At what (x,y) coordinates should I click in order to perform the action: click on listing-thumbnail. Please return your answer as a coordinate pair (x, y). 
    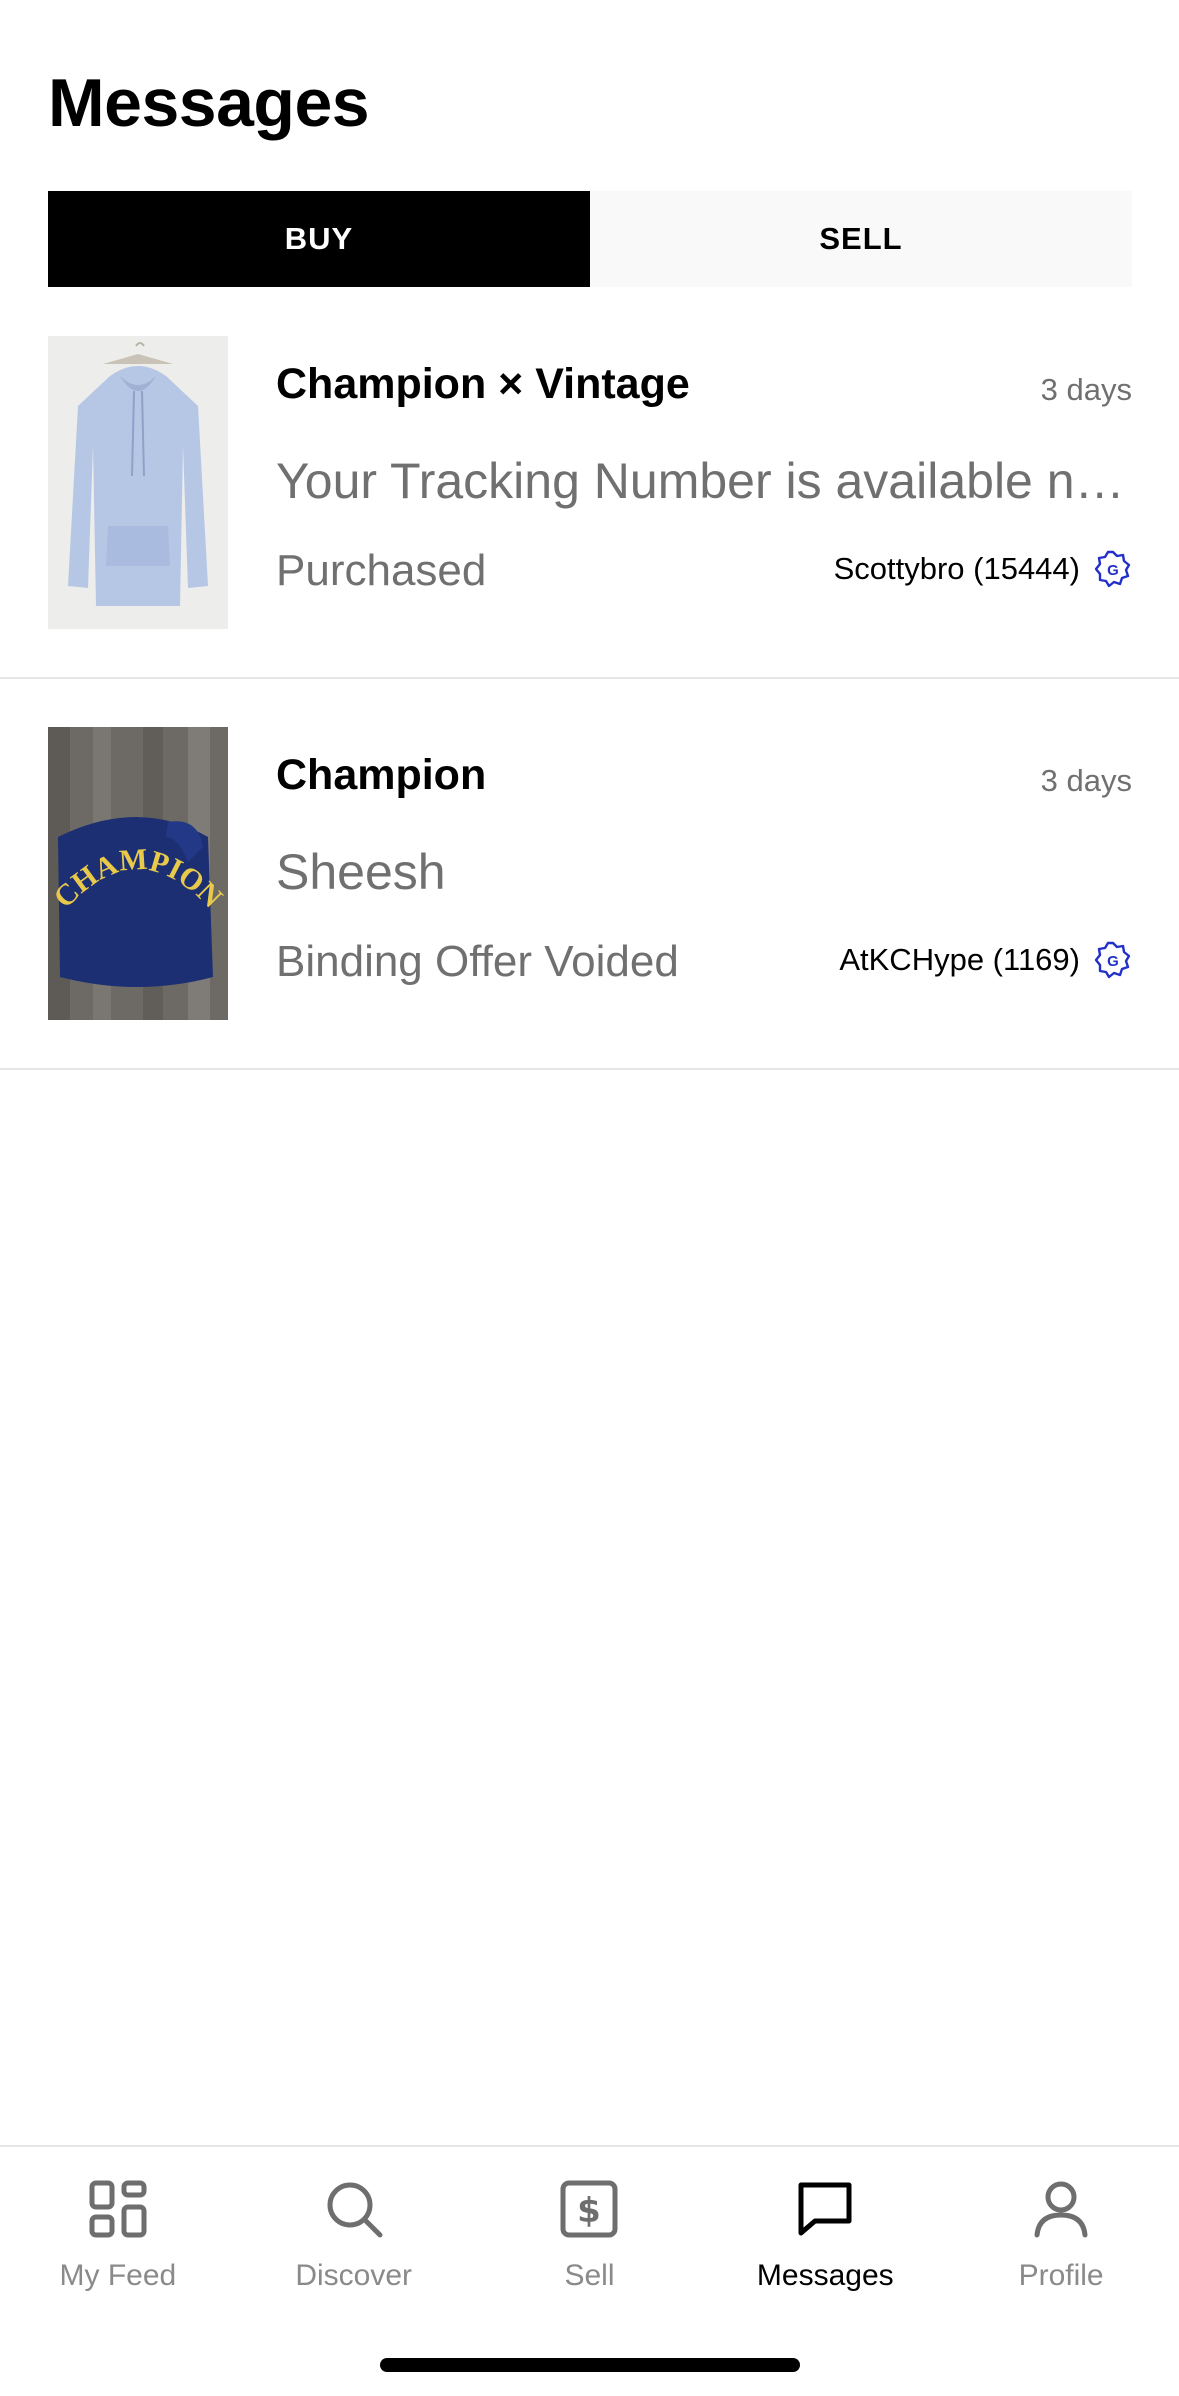
    Looking at the image, I should click on (138, 482).